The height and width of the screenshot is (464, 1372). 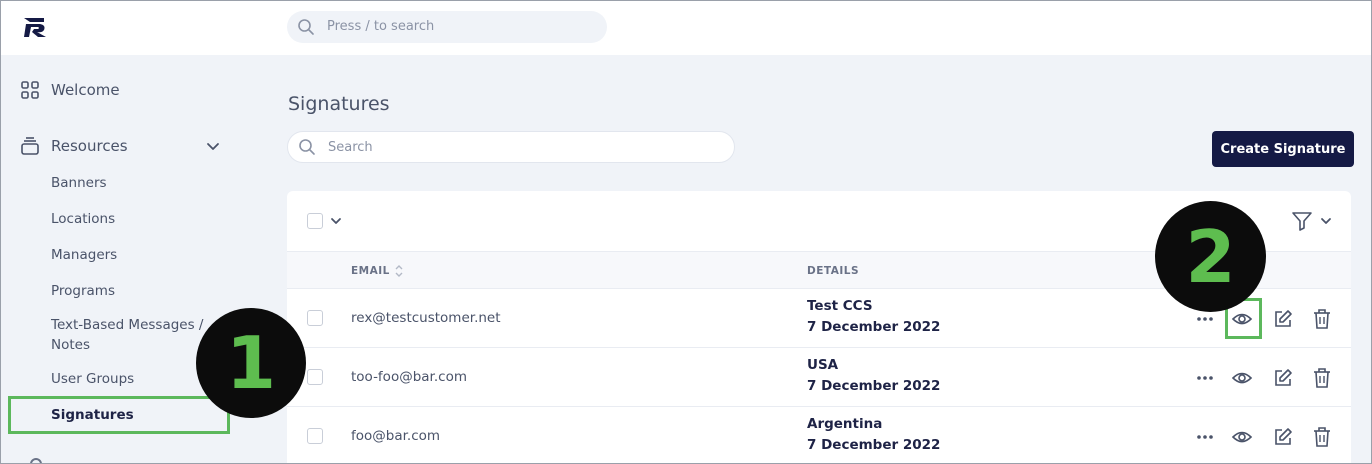 I want to click on table-row: too-foo@bar.com USA 7 December 2022, so click(x=819, y=377).